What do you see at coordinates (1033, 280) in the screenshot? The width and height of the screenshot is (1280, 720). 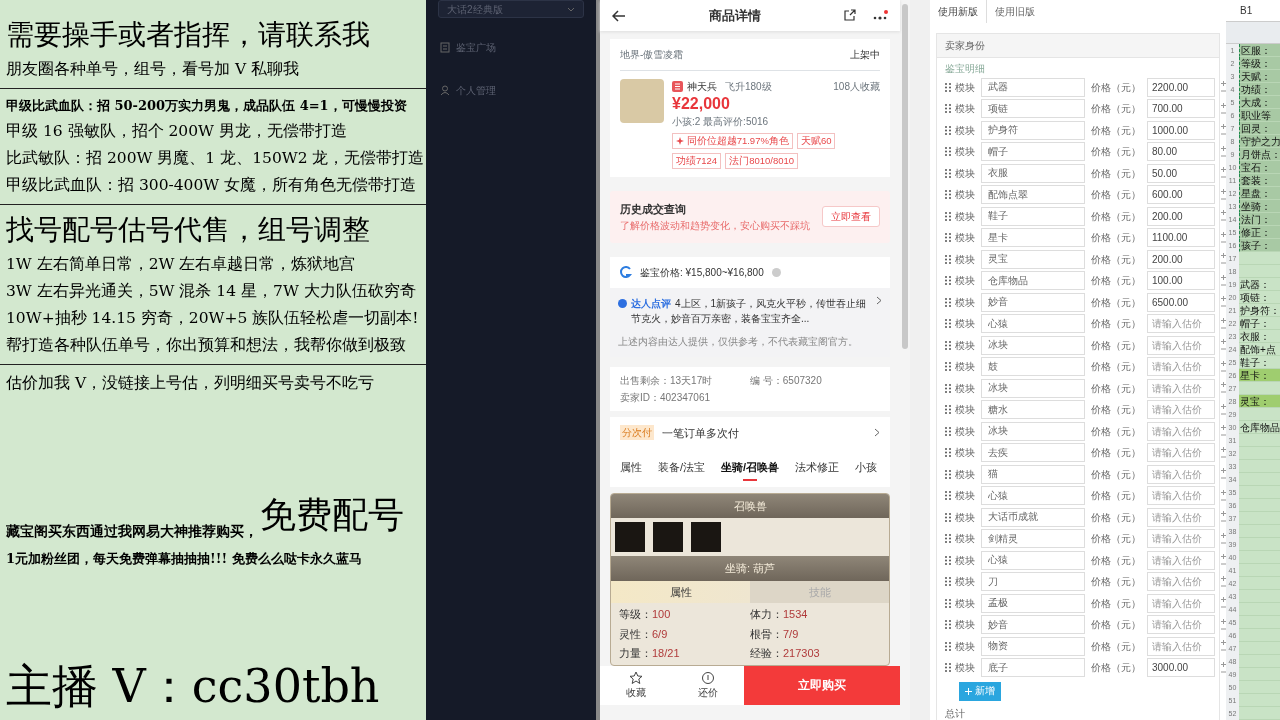 I see `name-field: 仓库物品` at bounding box center [1033, 280].